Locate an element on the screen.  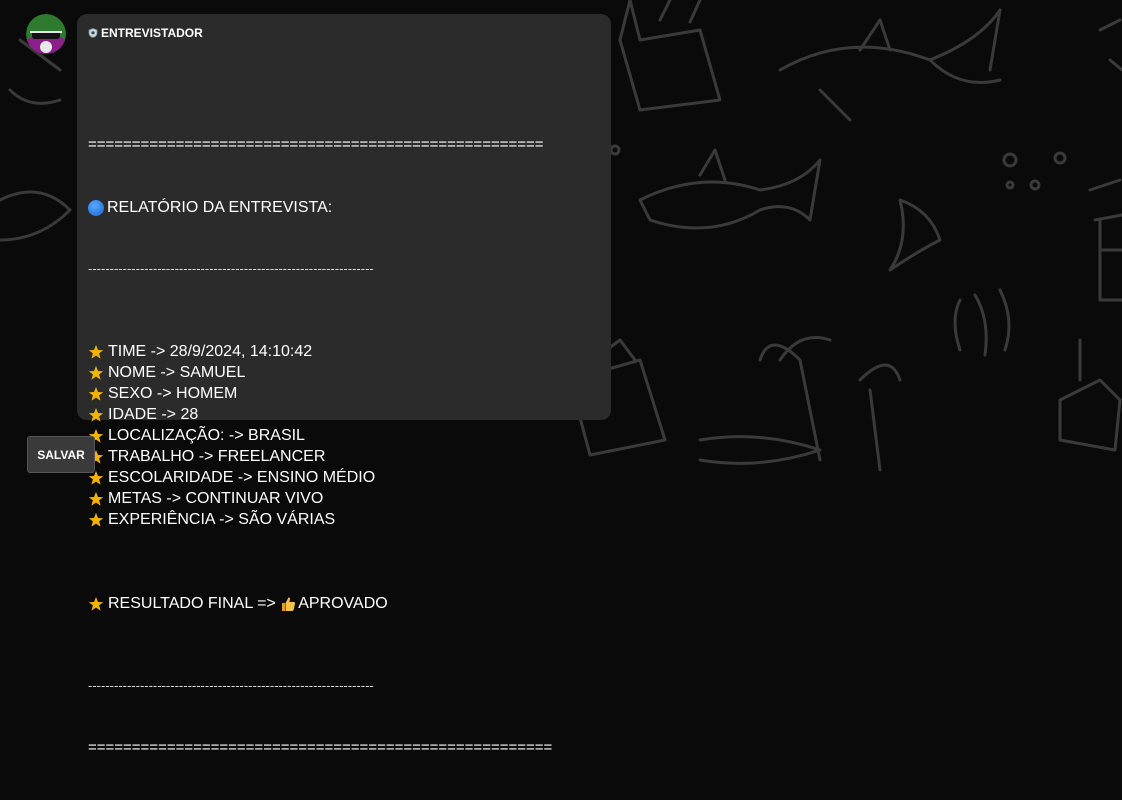
report-item: SEXO -> HOMEM is located at coordinates (349, 393).